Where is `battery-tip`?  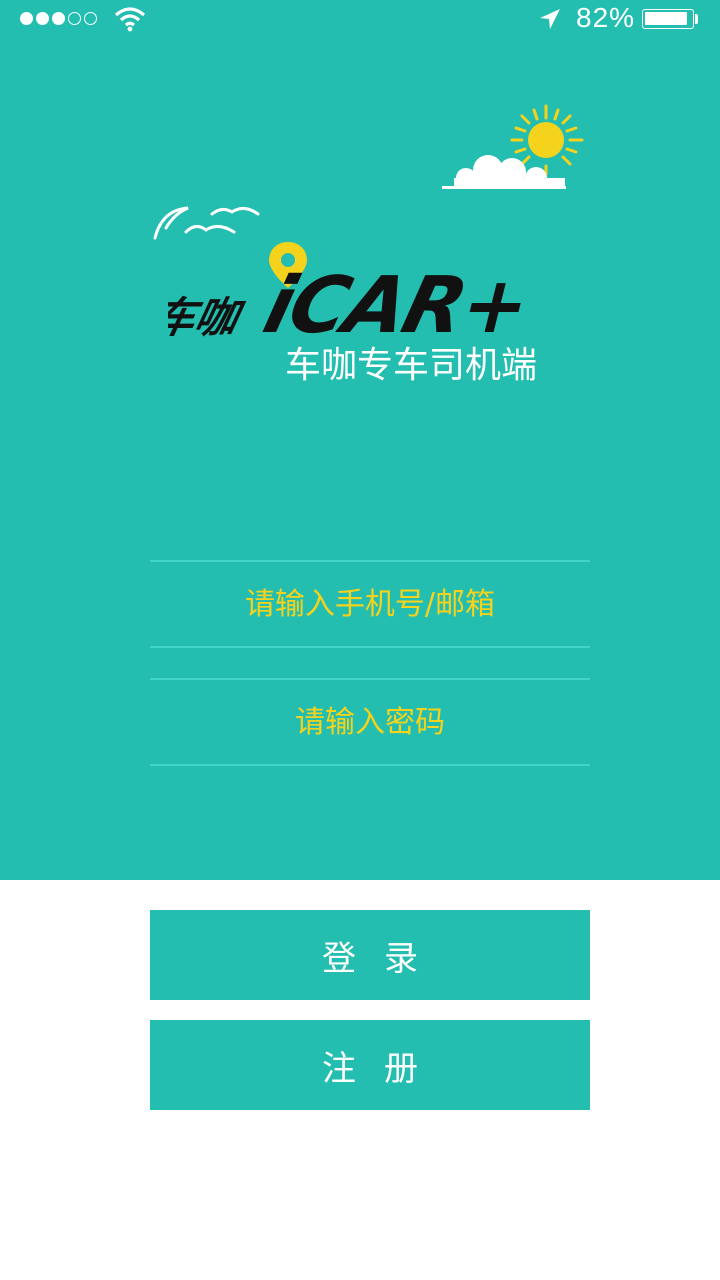 battery-tip is located at coordinates (696, 19).